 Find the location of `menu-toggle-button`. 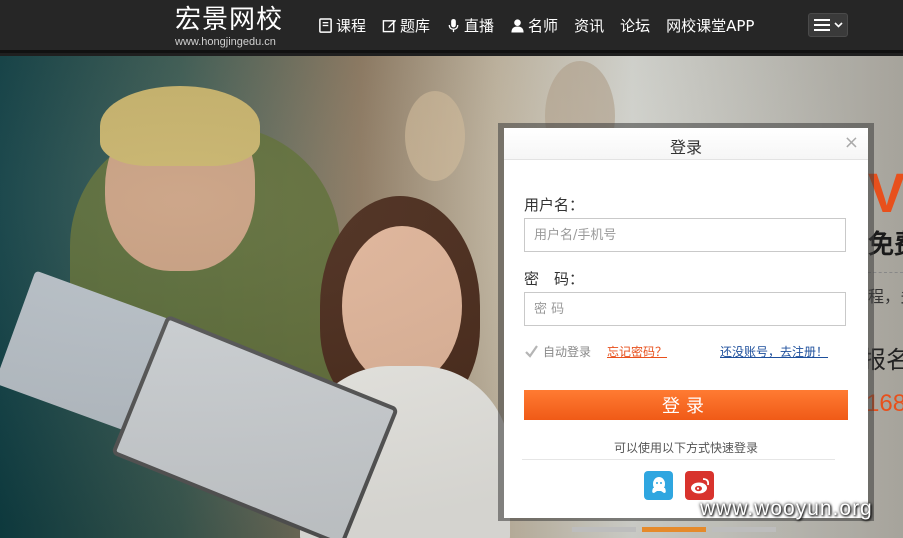

menu-toggle-button is located at coordinates (828, 25).